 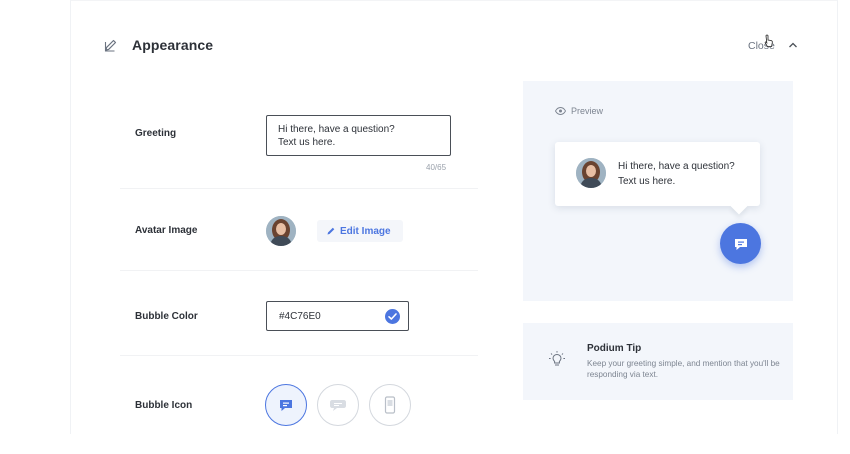 What do you see at coordinates (557, 358) in the screenshot?
I see `lightbulb-icon` at bounding box center [557, 358].